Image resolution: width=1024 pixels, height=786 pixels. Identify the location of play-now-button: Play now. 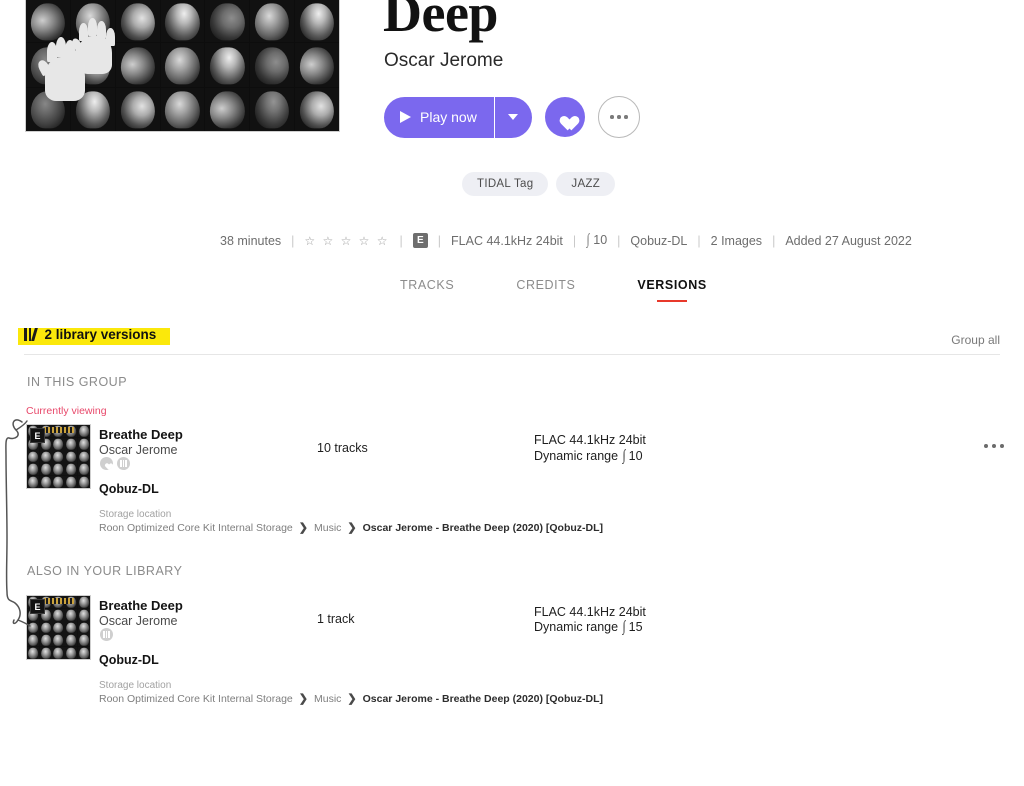
(439, 117).